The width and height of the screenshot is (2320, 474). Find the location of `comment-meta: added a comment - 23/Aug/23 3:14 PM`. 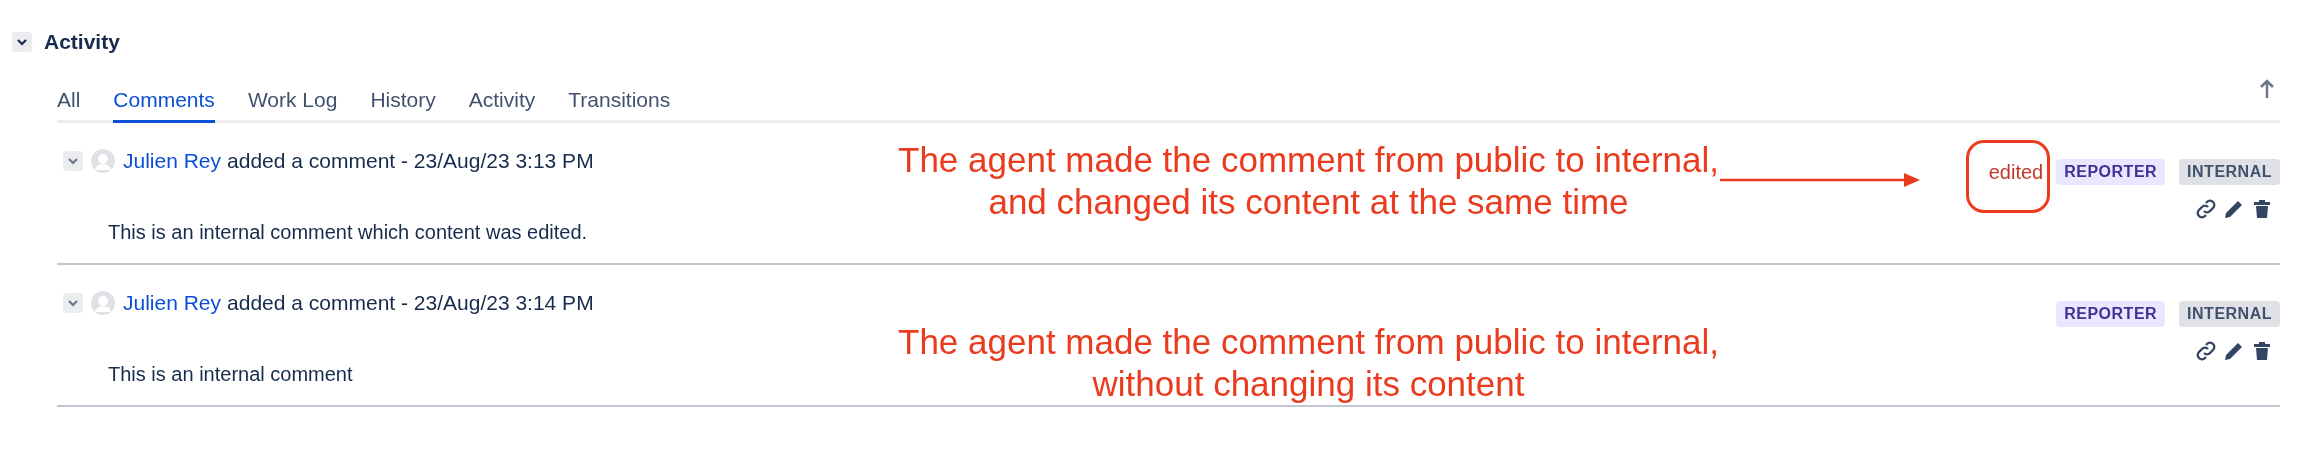

comment-meta: added a comment - 23/Aug/23 3:14 PM is located at coordinates (410, 303).